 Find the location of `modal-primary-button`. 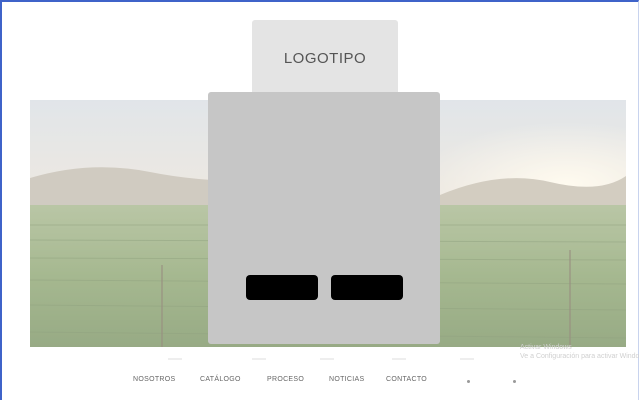

modal-primary-button is located at coordinates (282, 287).